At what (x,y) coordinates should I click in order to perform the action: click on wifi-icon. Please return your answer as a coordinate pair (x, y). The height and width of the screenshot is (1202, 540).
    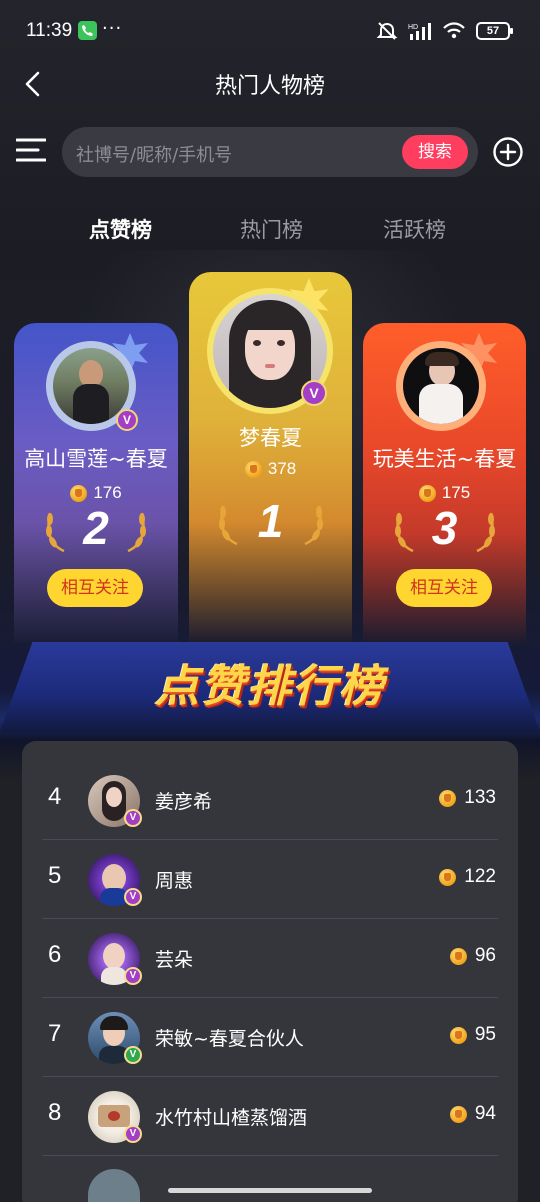
    Looking at the image, I should click on (454, 30).